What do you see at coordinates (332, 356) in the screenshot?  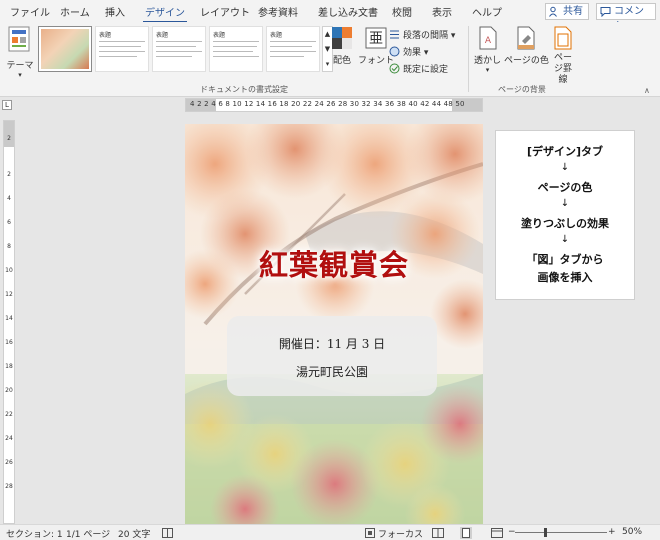 I see `event-info-box: 開催日：11 月 3 日 湯元町民公園` at bounding box center [332, 356].